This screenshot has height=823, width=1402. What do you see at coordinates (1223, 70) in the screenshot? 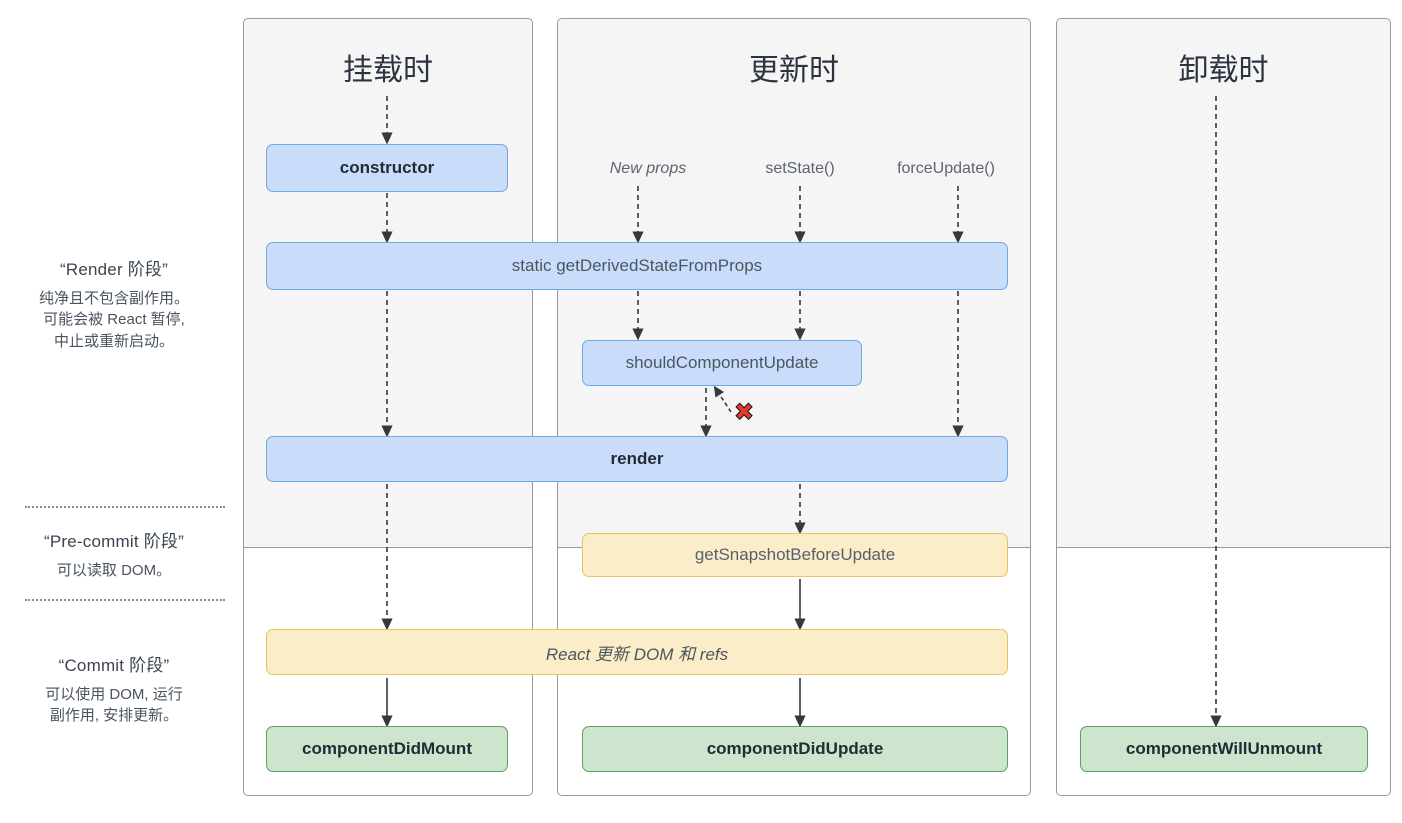
I see `column-title-unmounting: 卸载时` at bounding box center [1223, 70].